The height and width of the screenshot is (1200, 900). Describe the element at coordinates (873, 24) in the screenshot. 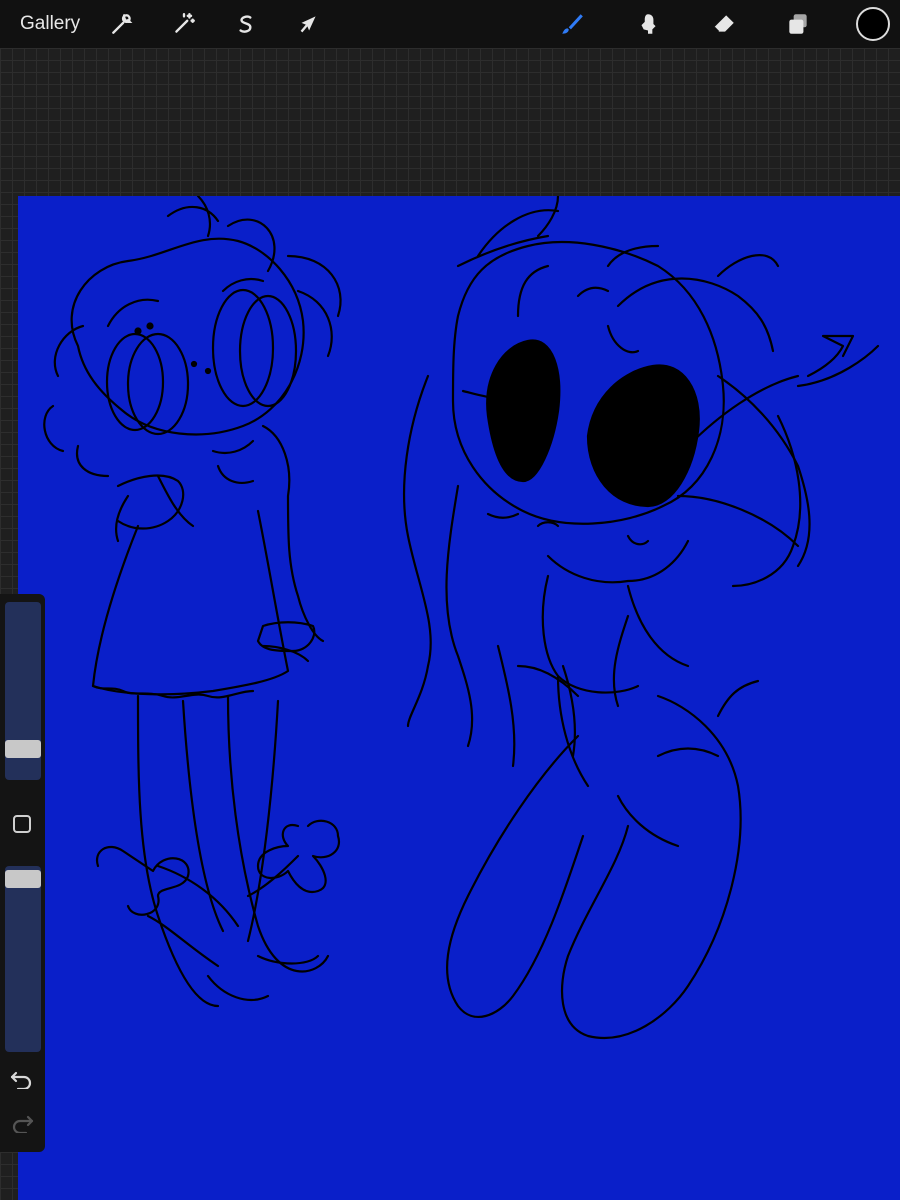

I see `color-picker-swatch` at that location.